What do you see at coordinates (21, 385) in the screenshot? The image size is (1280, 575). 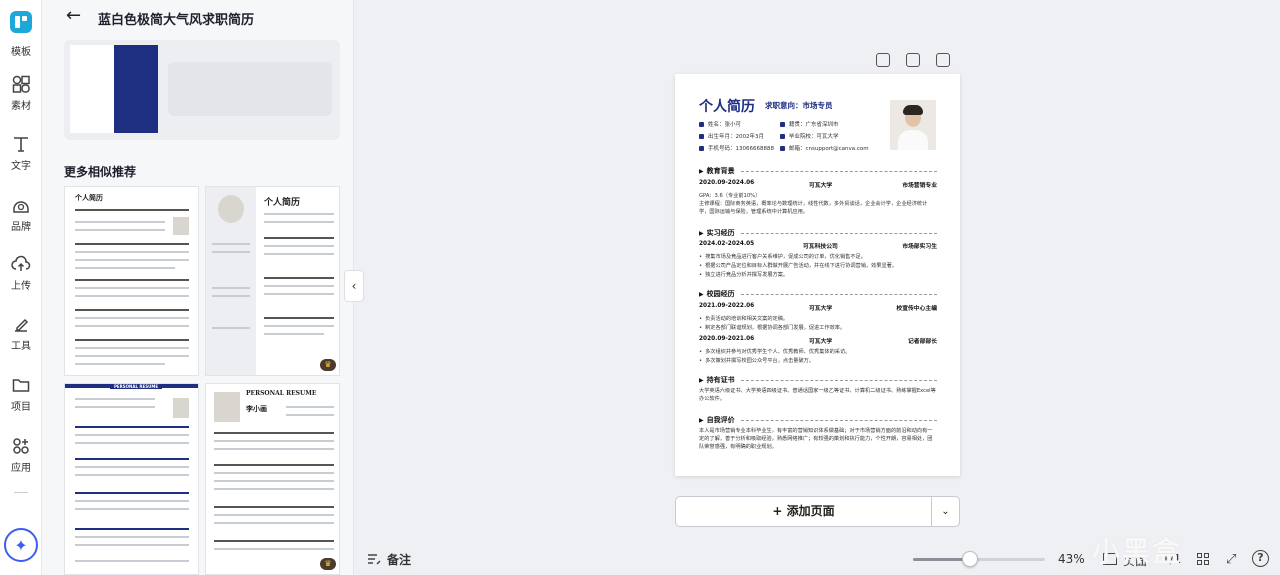 I see `folder-icon` at bounding box center [21, 385].